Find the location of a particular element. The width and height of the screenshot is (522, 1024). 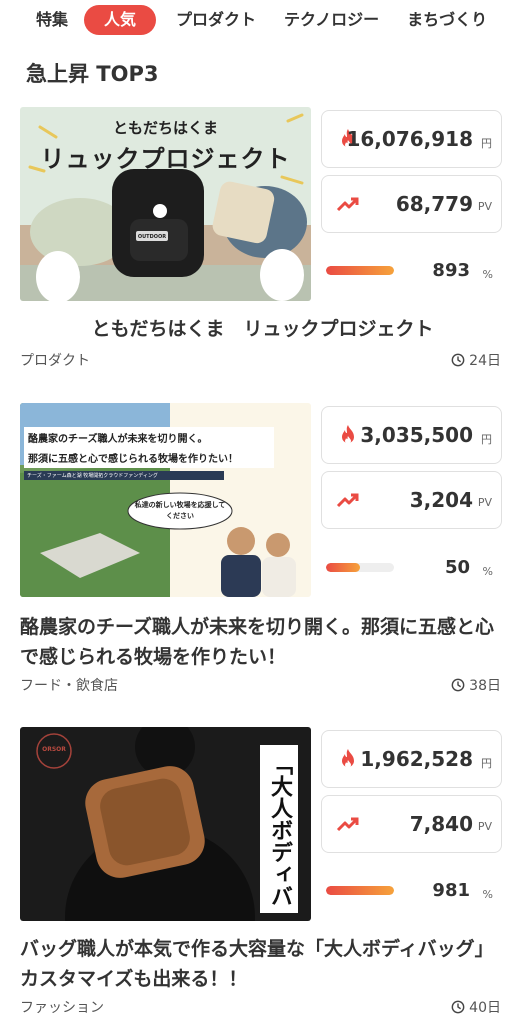

days-remaining: 24日 is located at coordinates (476, 360).